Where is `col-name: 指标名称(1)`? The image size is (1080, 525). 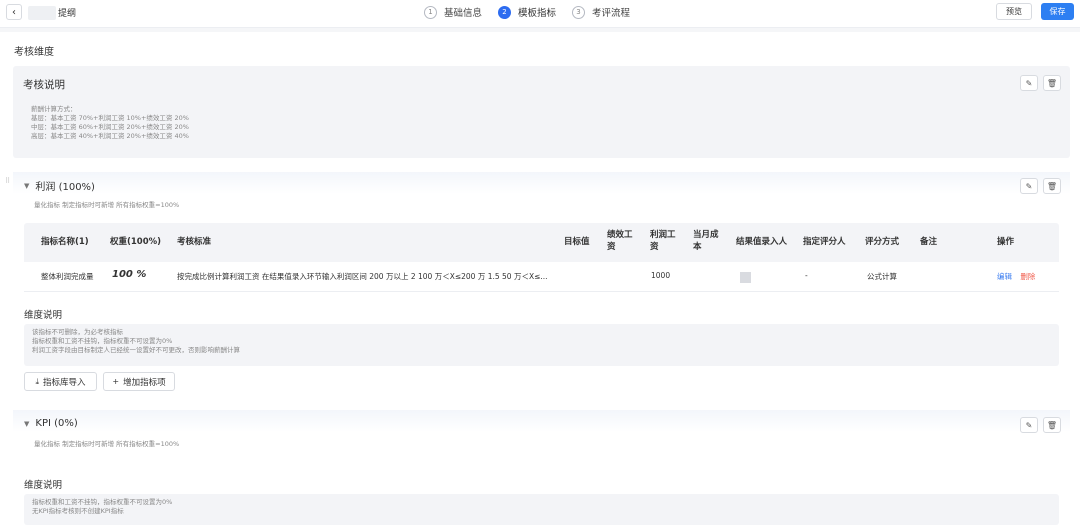 col-name: 指标名称(1) is located at coordinates (65, 242).